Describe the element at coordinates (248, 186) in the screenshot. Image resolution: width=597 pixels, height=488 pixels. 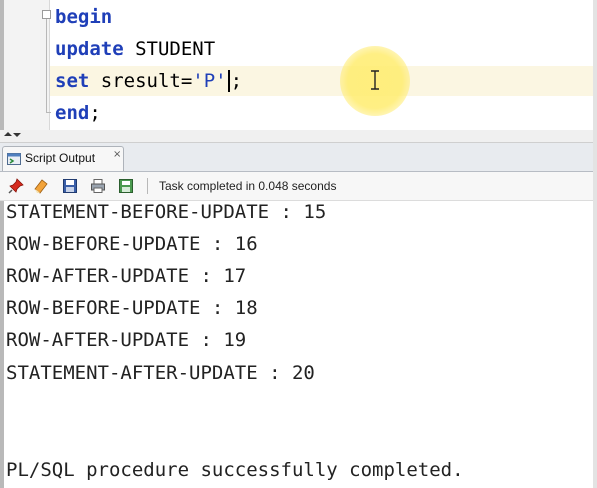
I see `status-text: Task completed in 0.048 seconds` at that location.